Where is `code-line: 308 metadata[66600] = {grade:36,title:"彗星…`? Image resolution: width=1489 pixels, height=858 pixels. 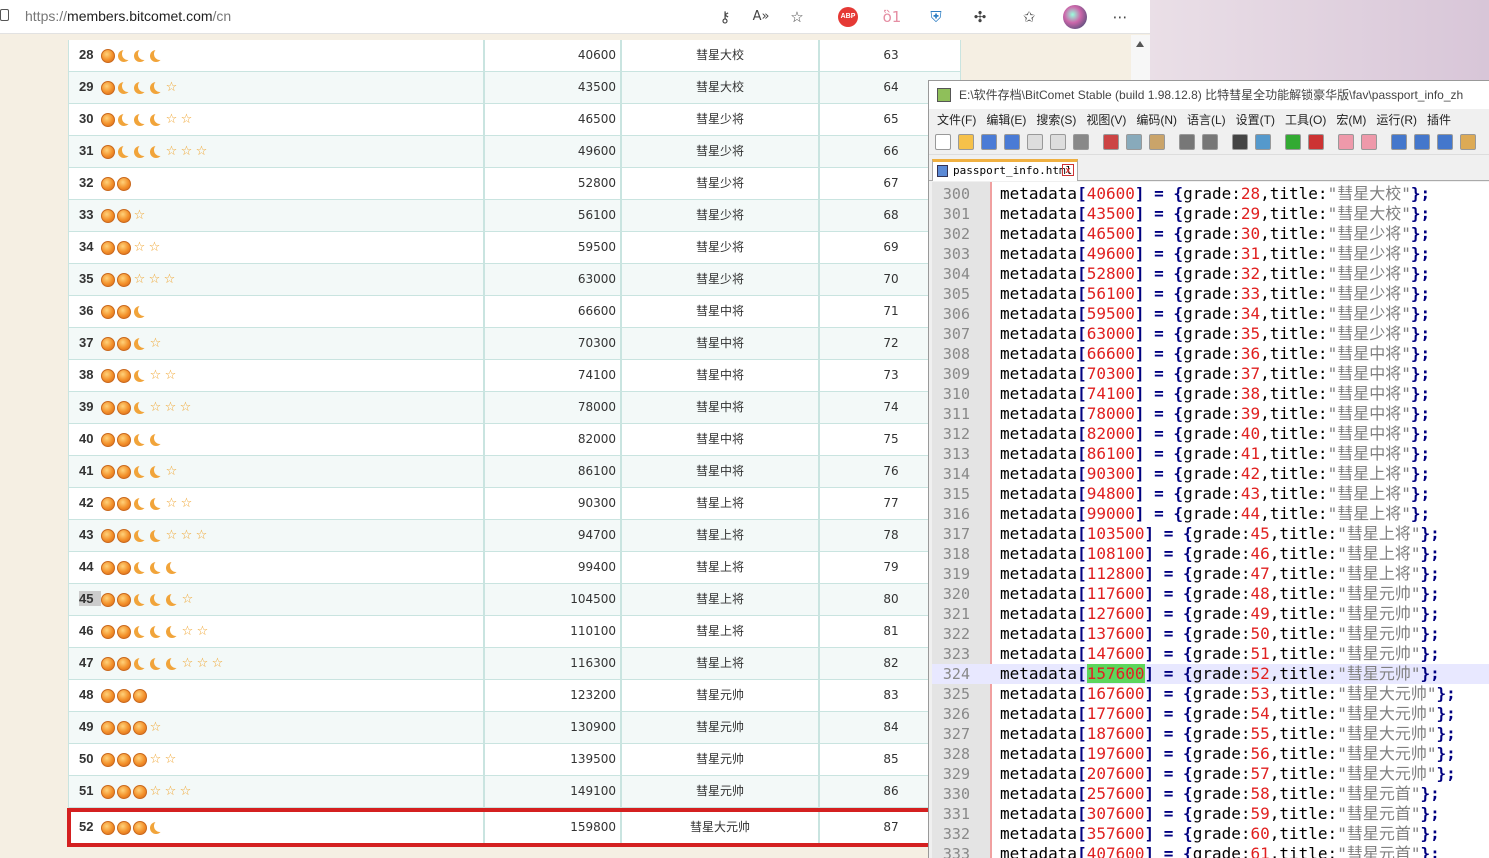 code-line: 308 metadata[66600] = {grade:36,title:"彗星… is located at coordinates (1210, 354).